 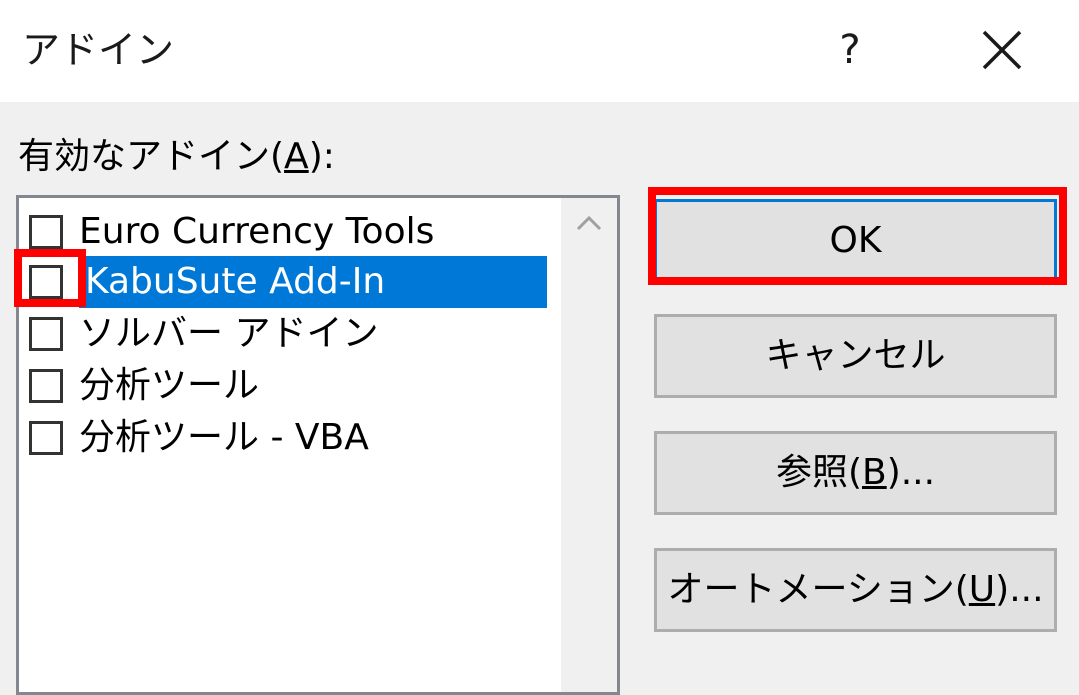 I want to click on vertical-scrollbar, so click(x=589, y=445).